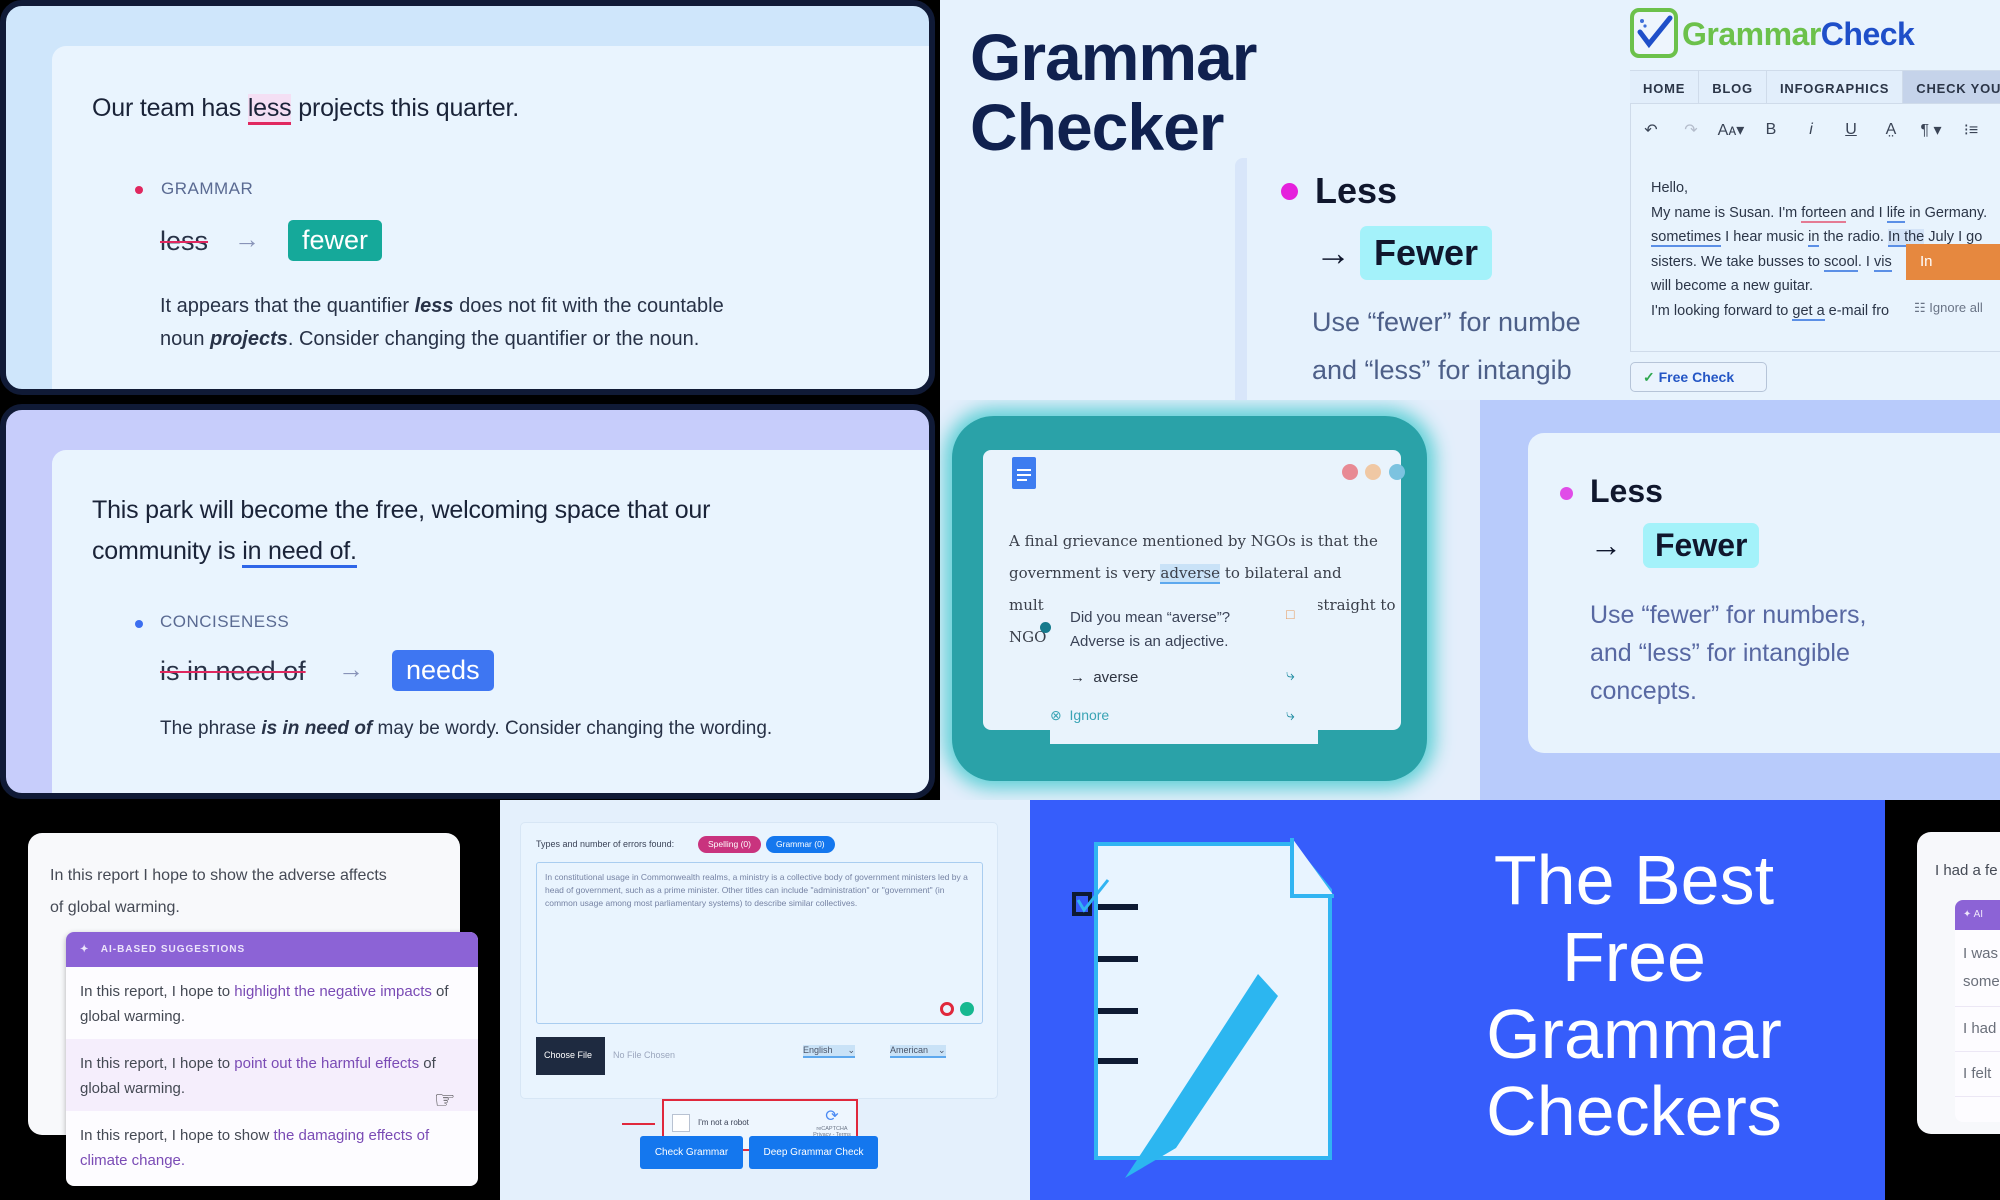  Describe the element at coordinates (967, 1009) in the screenshot. I see `grammarly-icon` at that location.